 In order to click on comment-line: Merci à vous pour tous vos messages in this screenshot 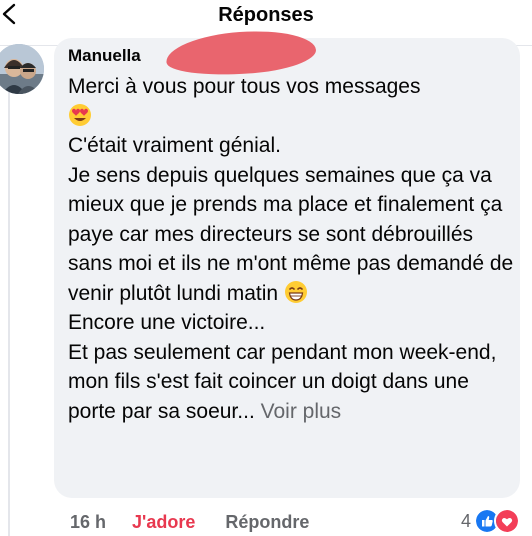, I will do `click(244, 86)`.